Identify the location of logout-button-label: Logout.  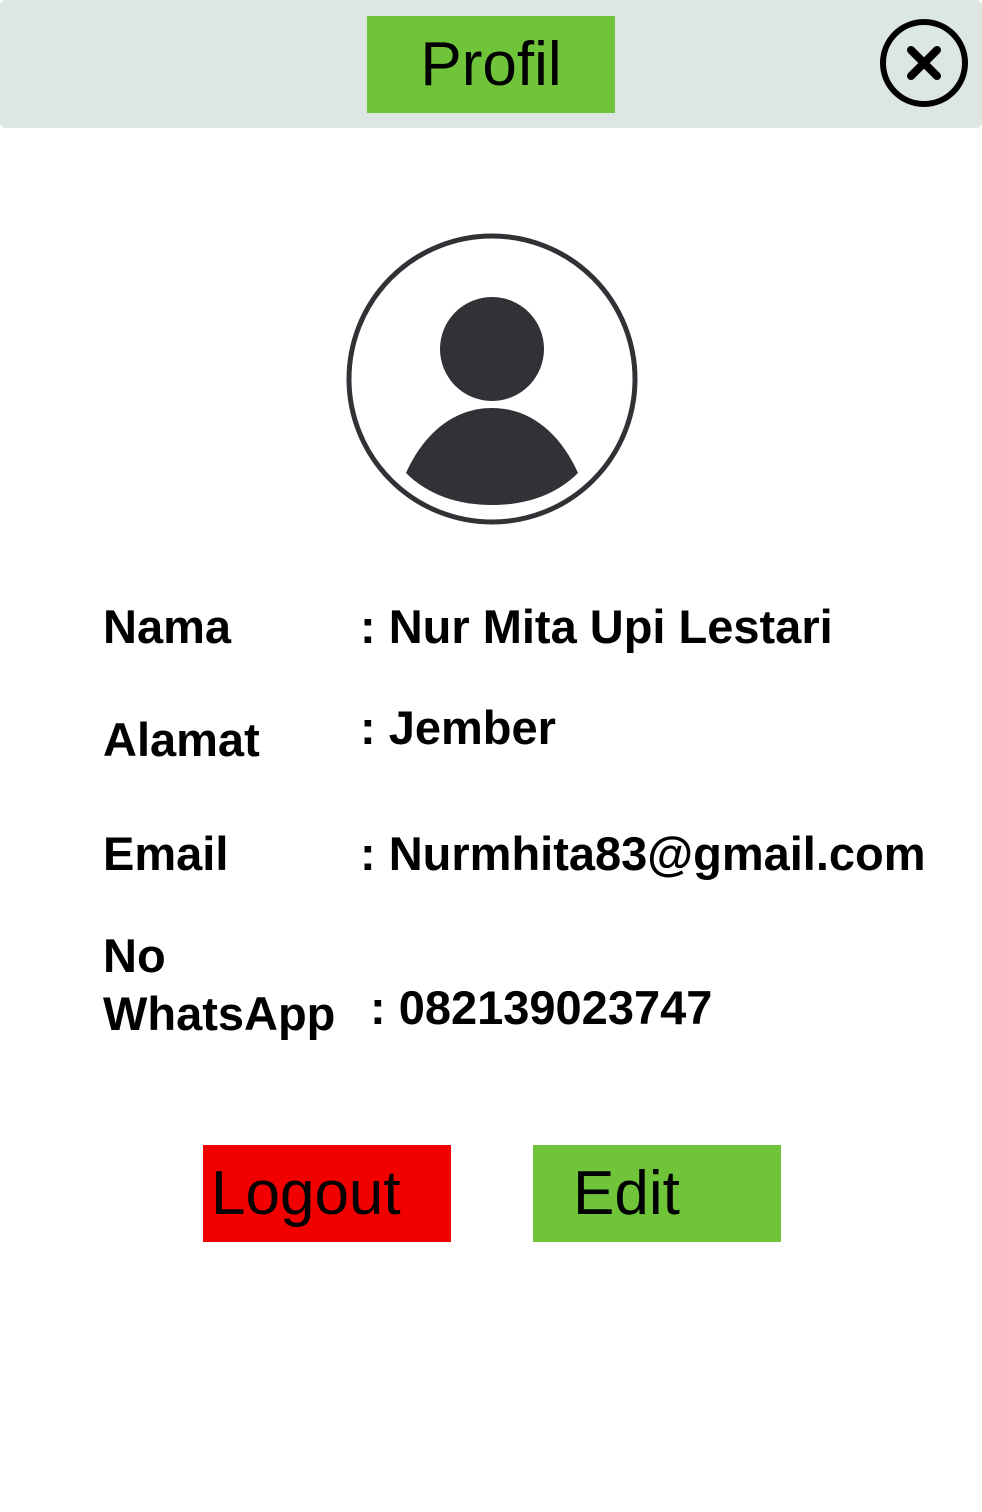
(306, 1193).